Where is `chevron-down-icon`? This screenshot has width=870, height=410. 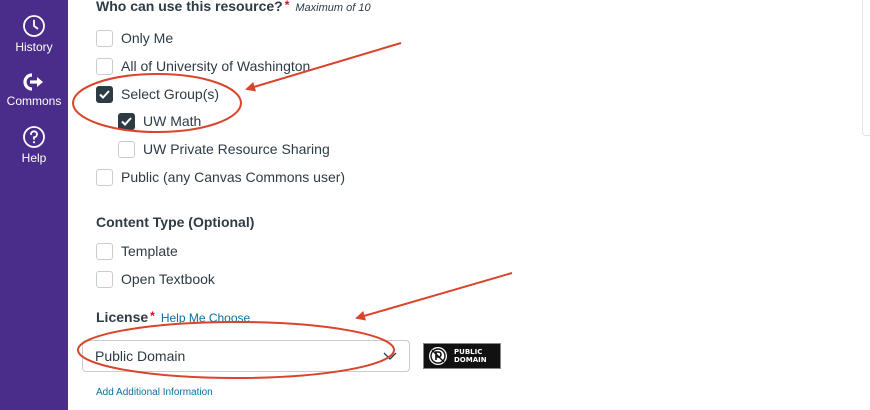
chevron-down-icon is located at coordinates (390, 356).